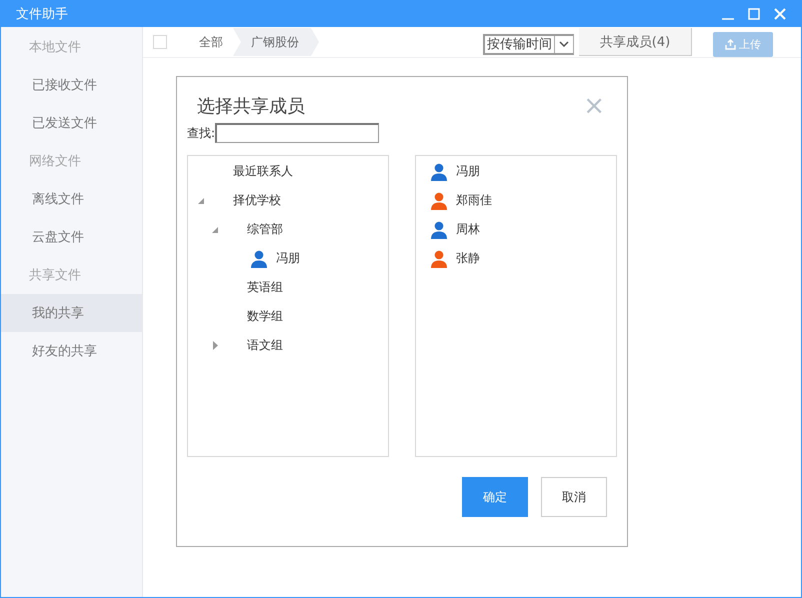  Describe the element at coordinates (297, 133) in the screenshot. I see `search-field` at that location.